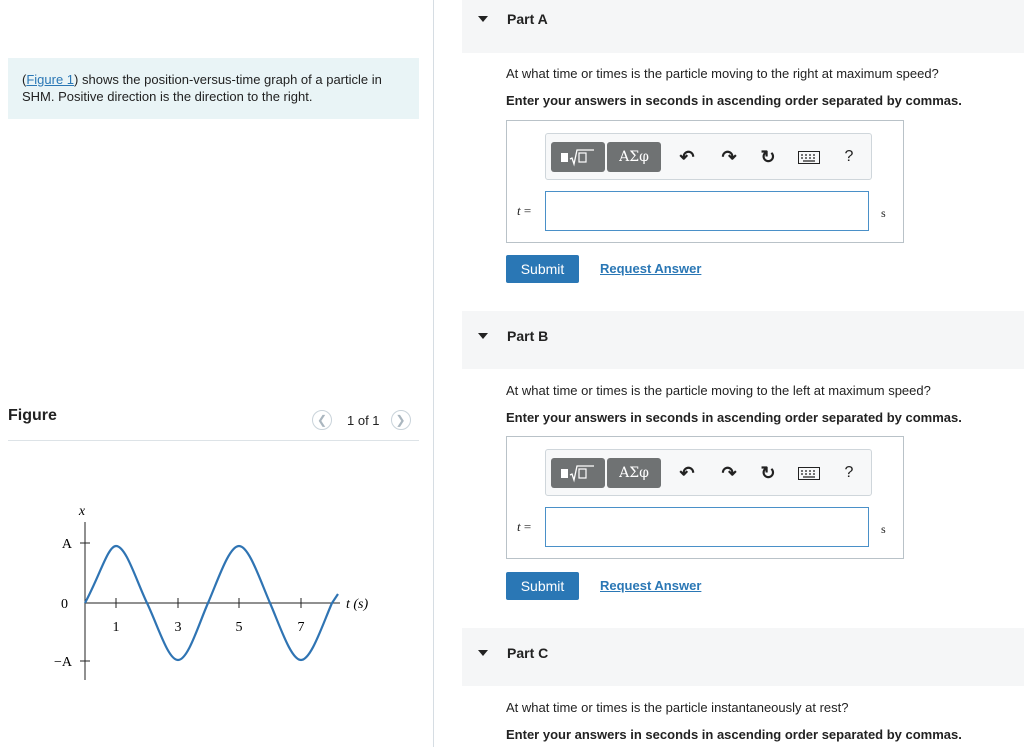 This screenshot has width=1024, height=747. I want to click on y-tick-label-zero: 0, so click(64, 604).